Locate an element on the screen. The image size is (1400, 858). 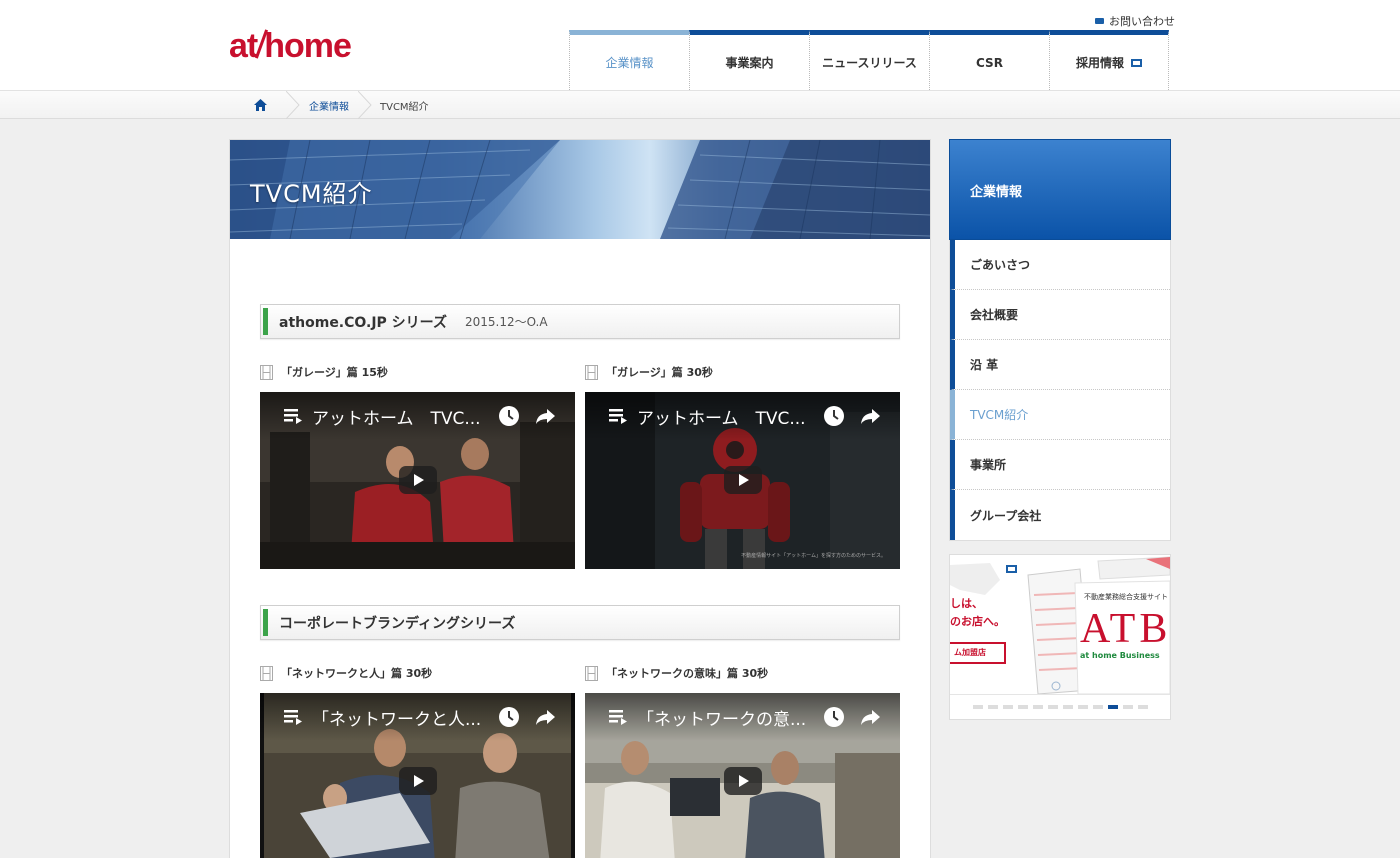
page-title: TVCM紹介 is located at coordinates (311, 194).